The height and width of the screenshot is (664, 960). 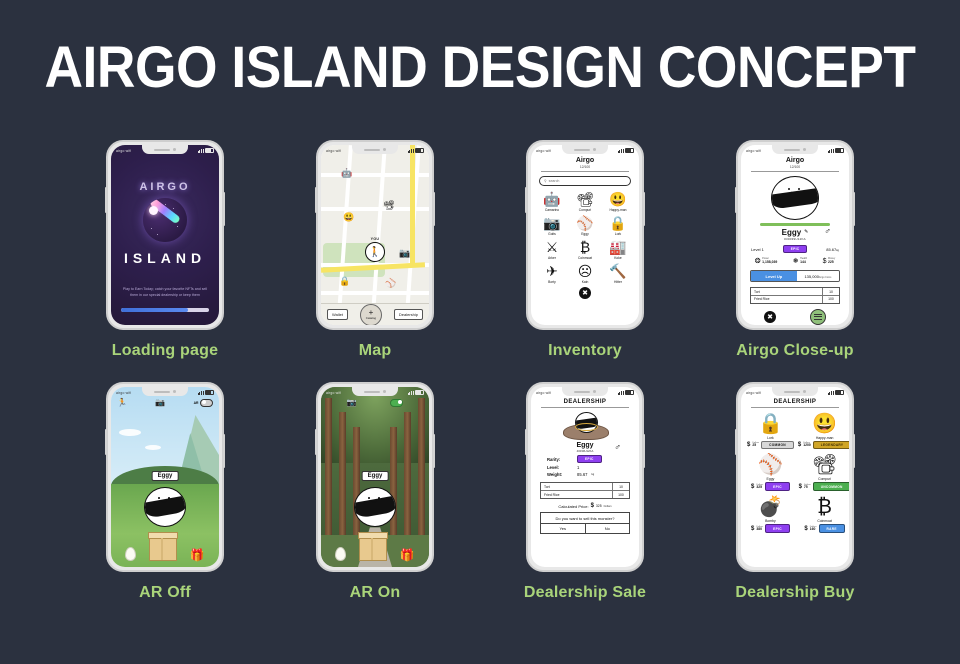 I want to click on phone-frame: 🏃 📷 AR Eggy 🎁 airgo wifi, so click(x=165, y=477).